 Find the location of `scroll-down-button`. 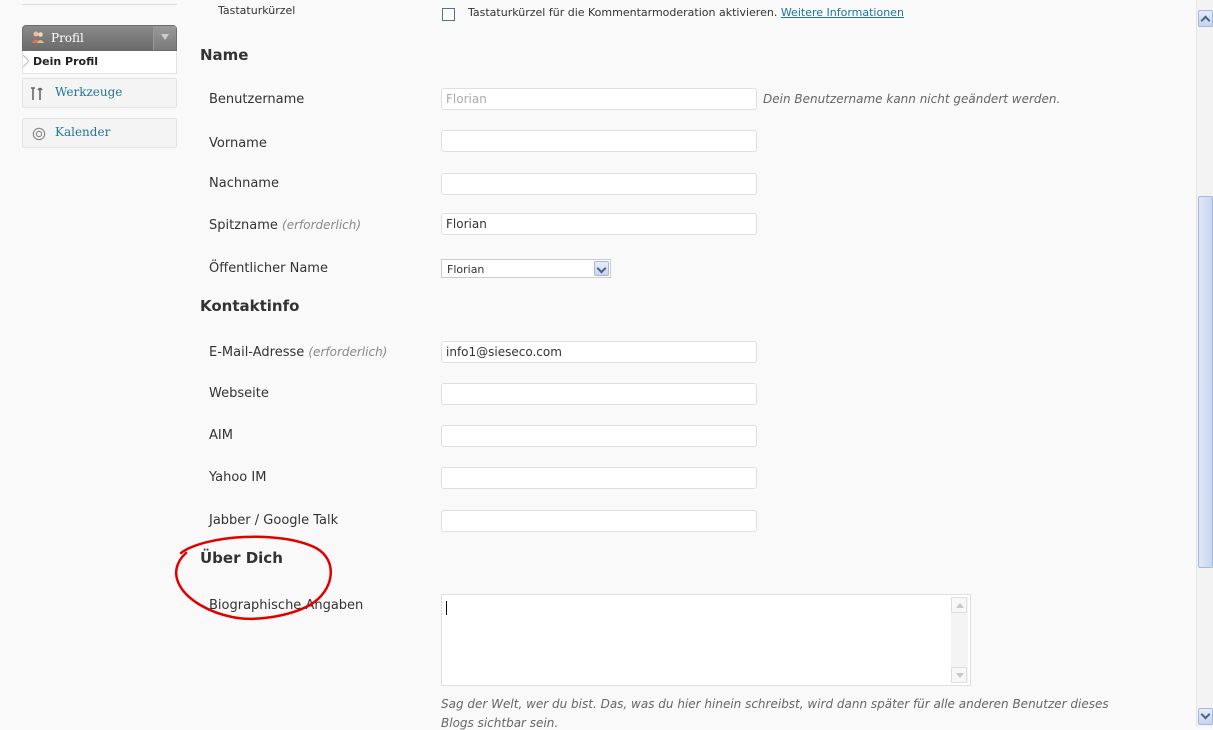

scroll-down-button is located at coordinates (1205, 716).